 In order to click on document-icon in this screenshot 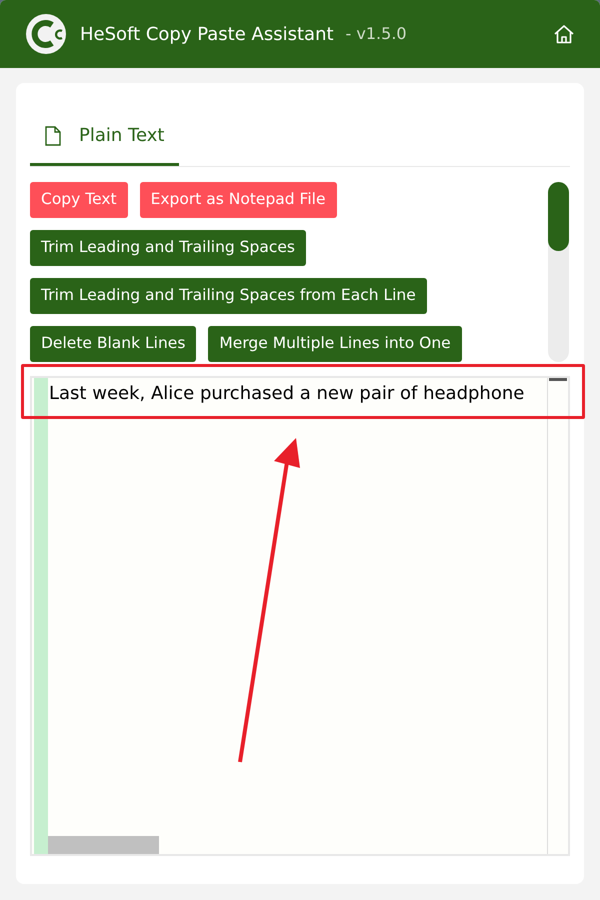, I will do `click(53, 136)`.